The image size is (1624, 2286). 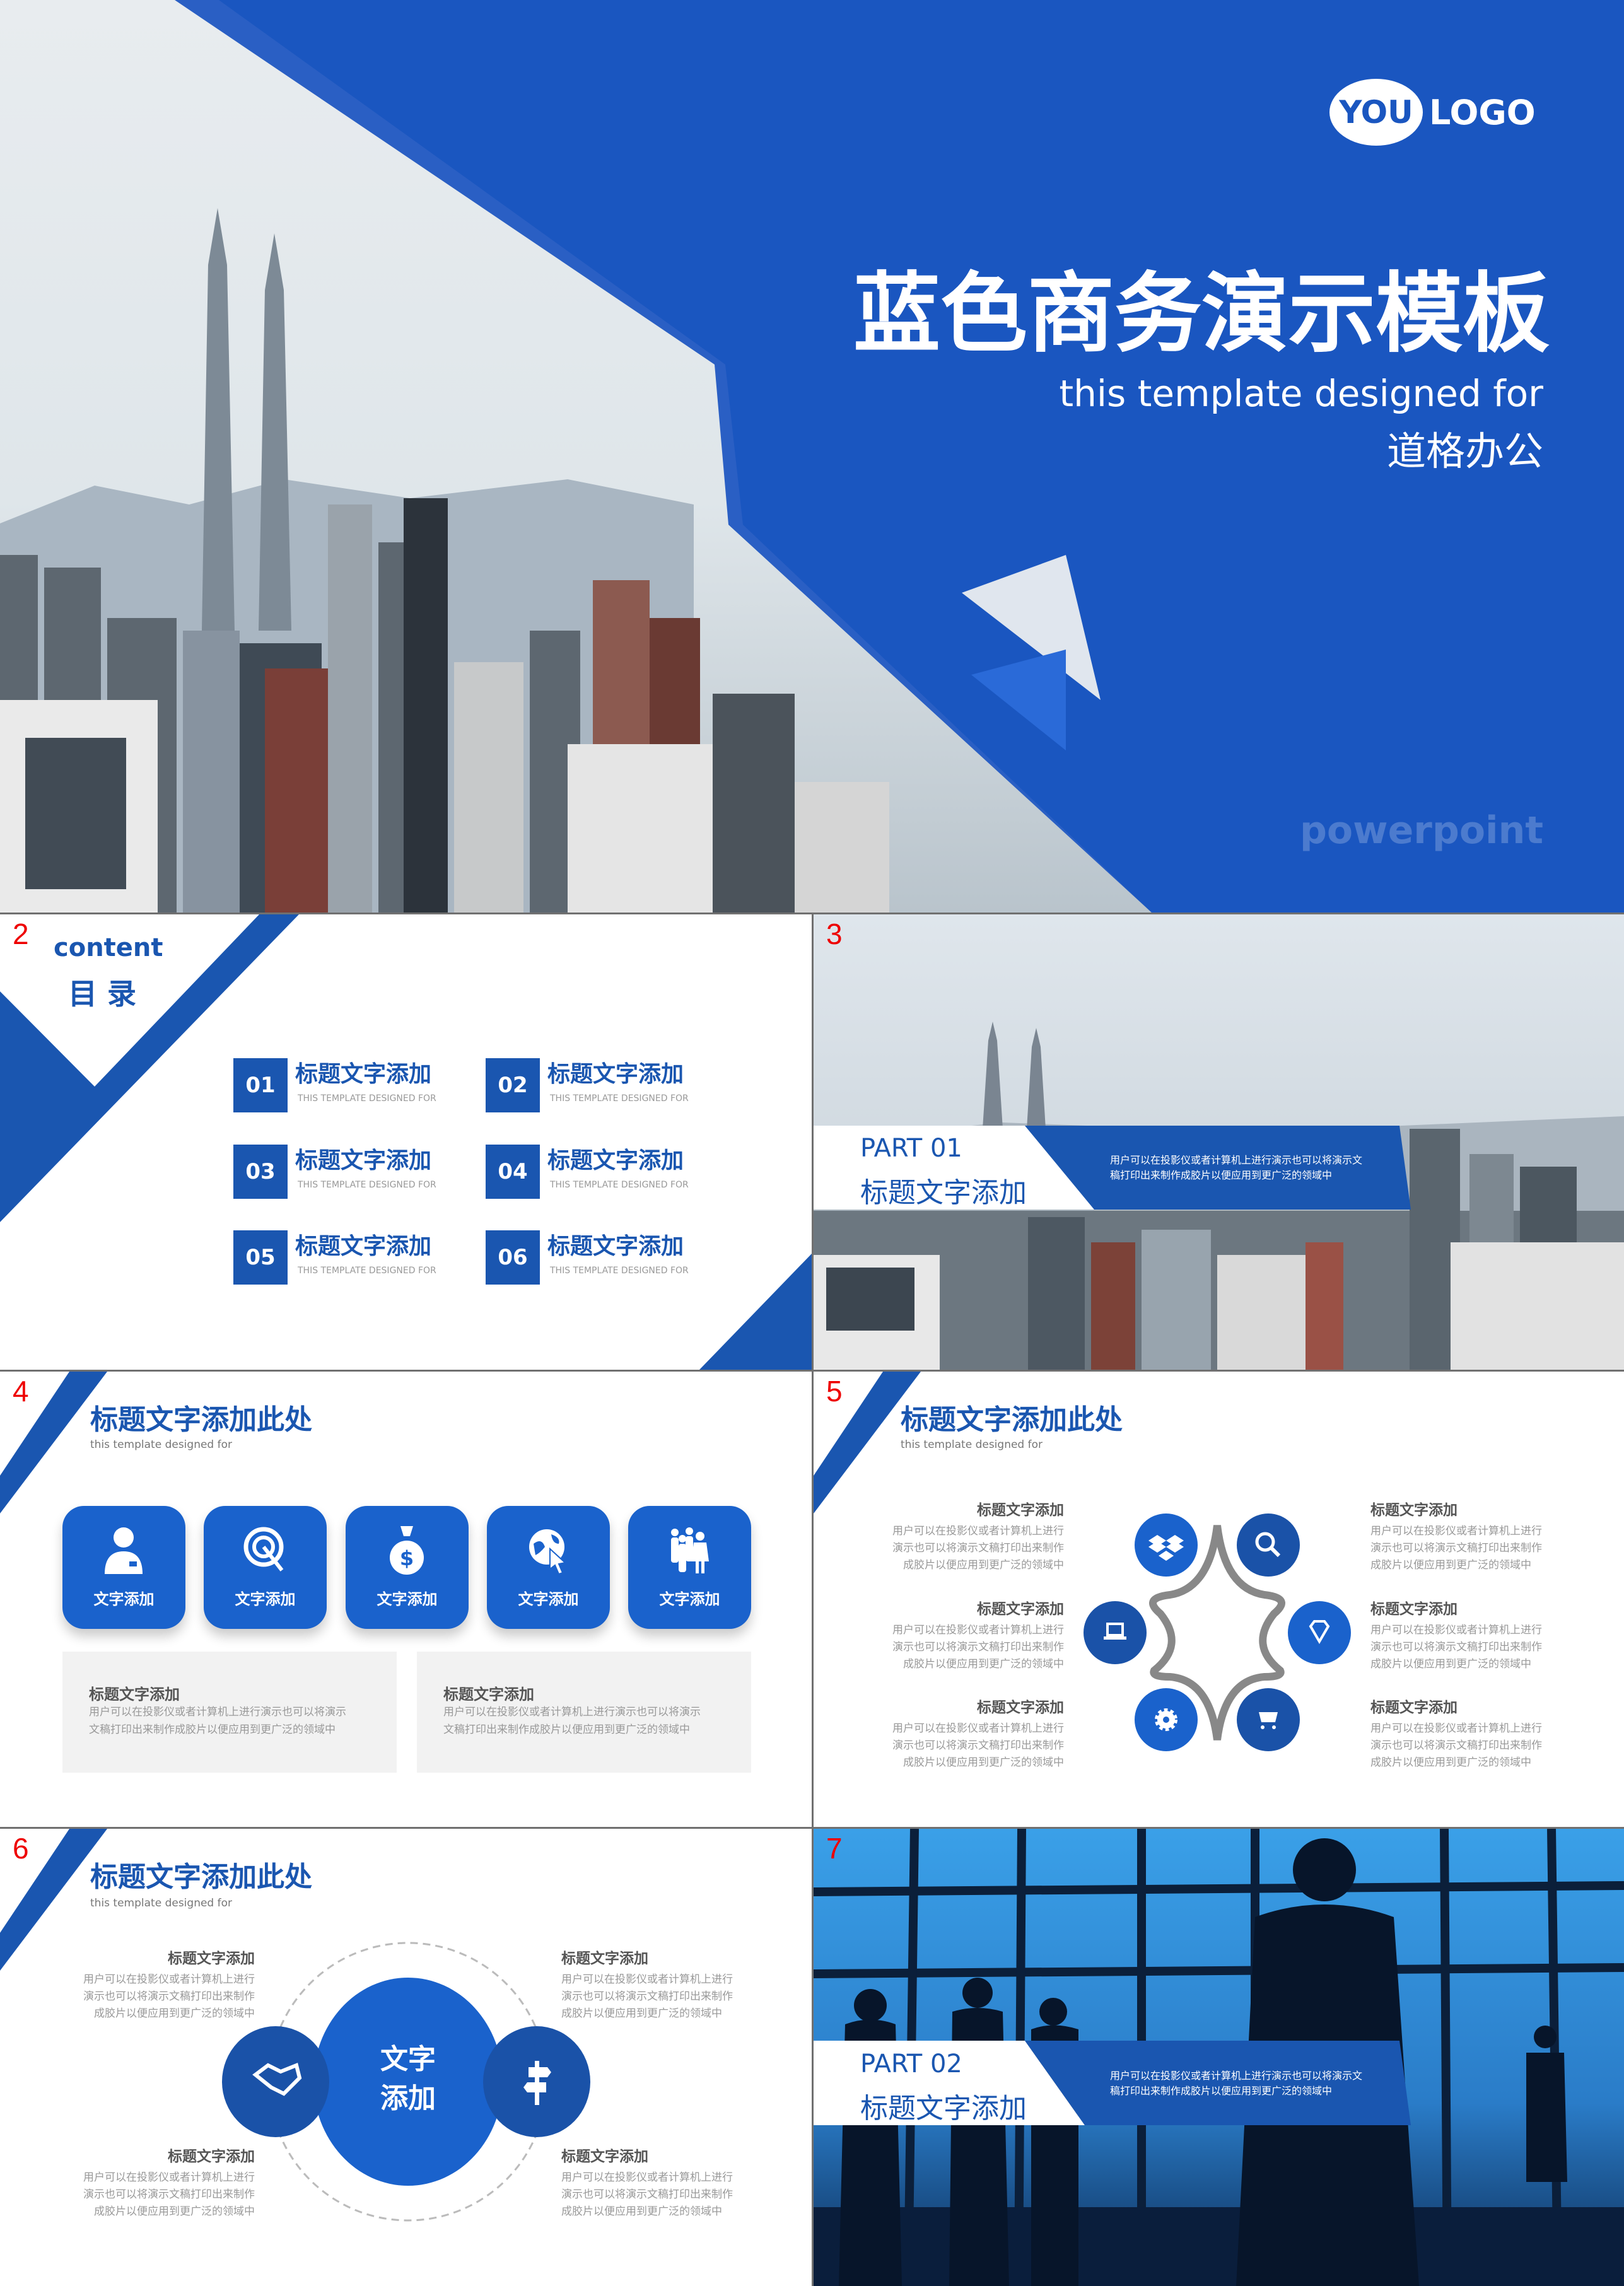 What do you see at coordinates (1269, 1719) in the screenshot?
I see `cart-icon` at bounding box center [1269, 1719].